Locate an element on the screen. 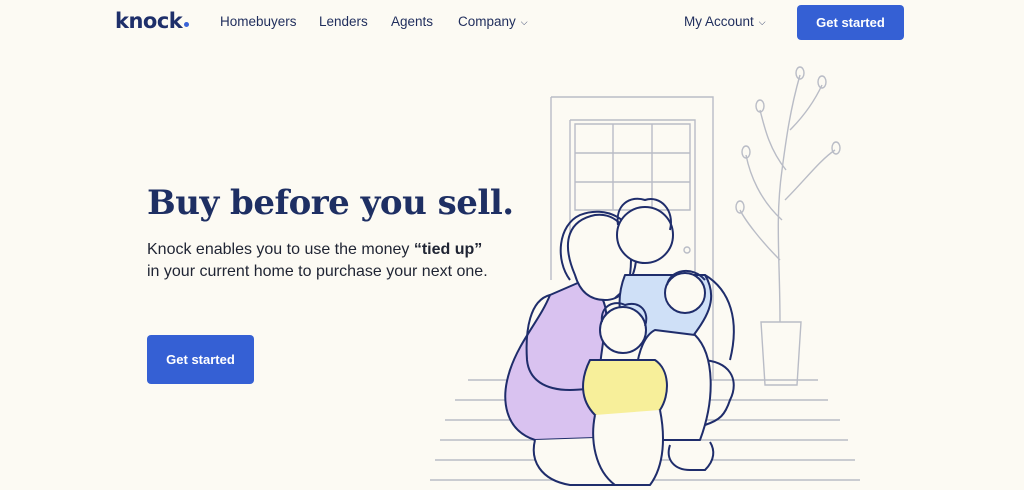 Image resolution: width=1024 pixels, height=490 pixels. nav-get-started-button: Get started is located at coordinates (850, 22).